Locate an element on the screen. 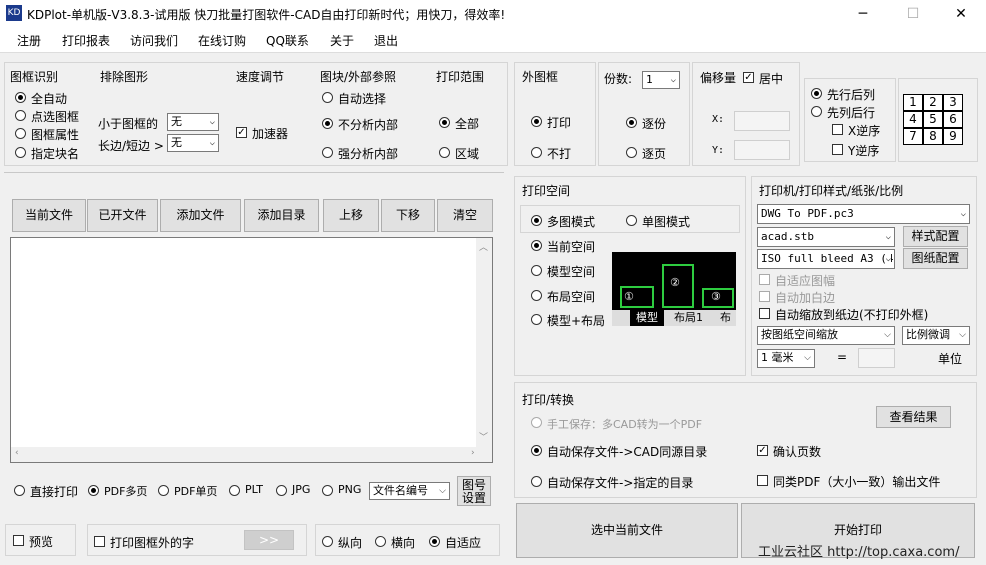  exclude-shapes-title: 排除图形 is located at coordinates (124, 77).